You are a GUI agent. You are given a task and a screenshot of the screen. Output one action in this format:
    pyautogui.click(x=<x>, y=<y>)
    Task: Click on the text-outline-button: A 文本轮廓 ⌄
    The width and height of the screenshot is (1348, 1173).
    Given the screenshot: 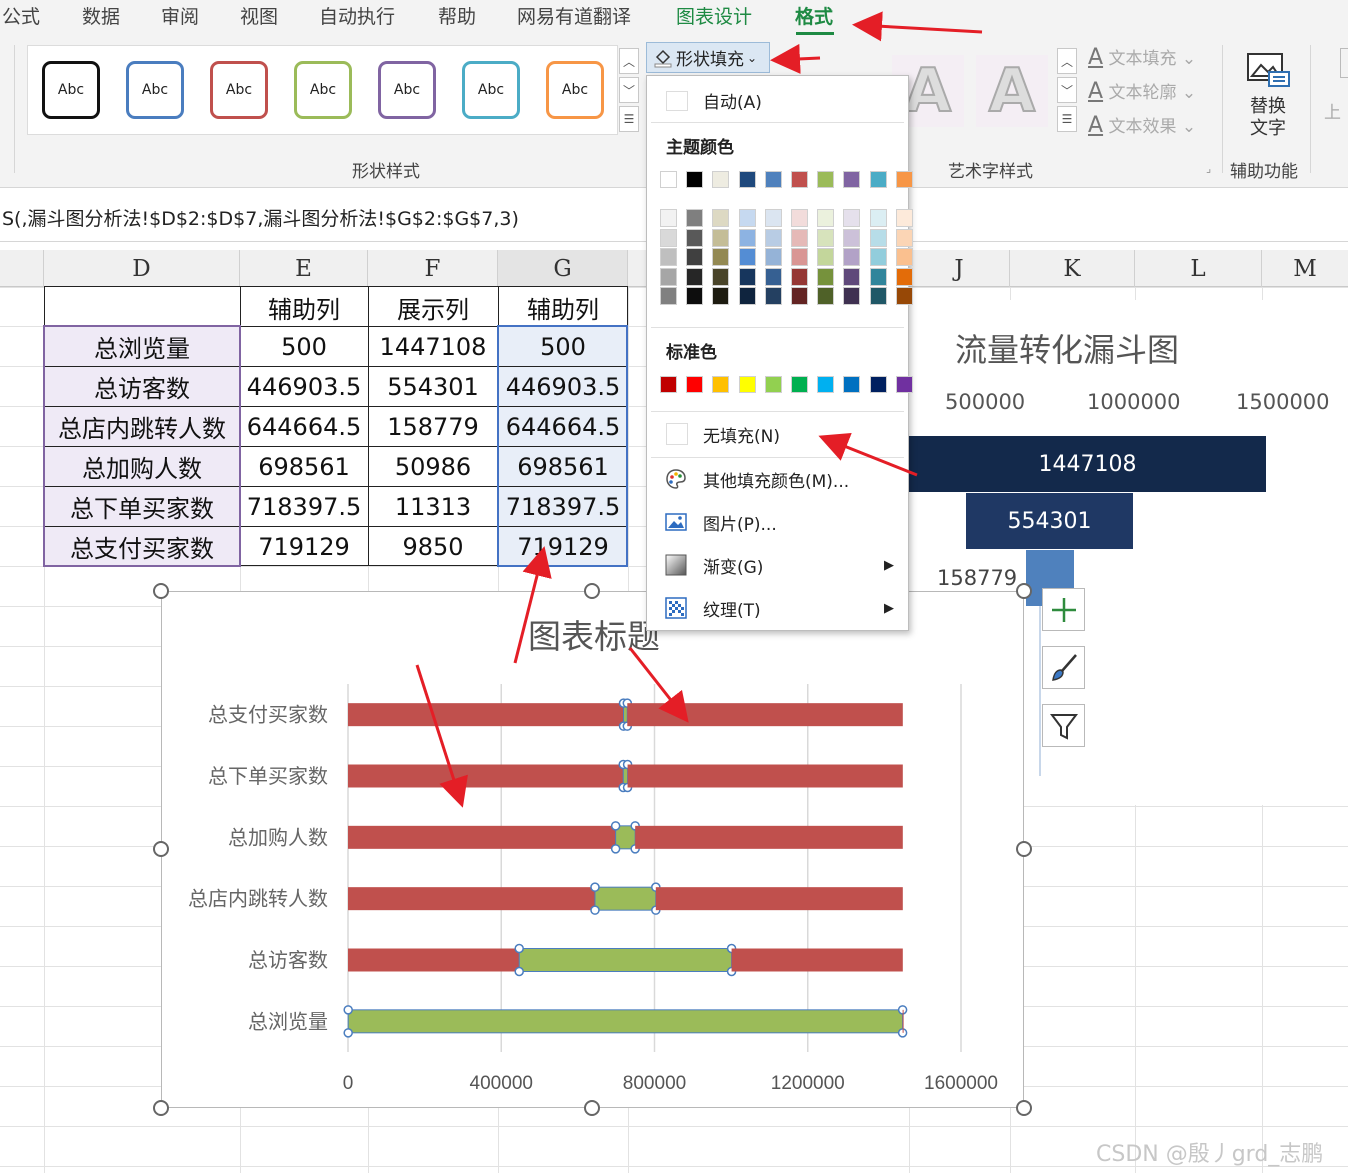 What is the action you would take?
    pyautogui.click(x=1142, y=91)
    